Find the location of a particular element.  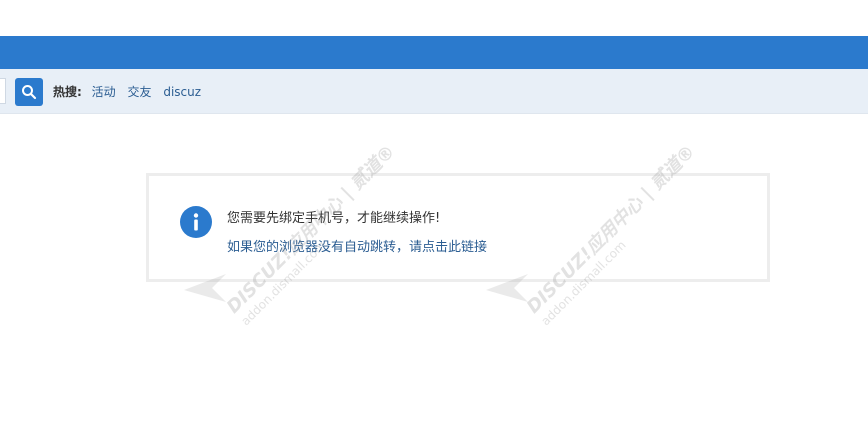

search-bar: 热搜: 活动 交友 discuz is located at coordinates (434, 91).